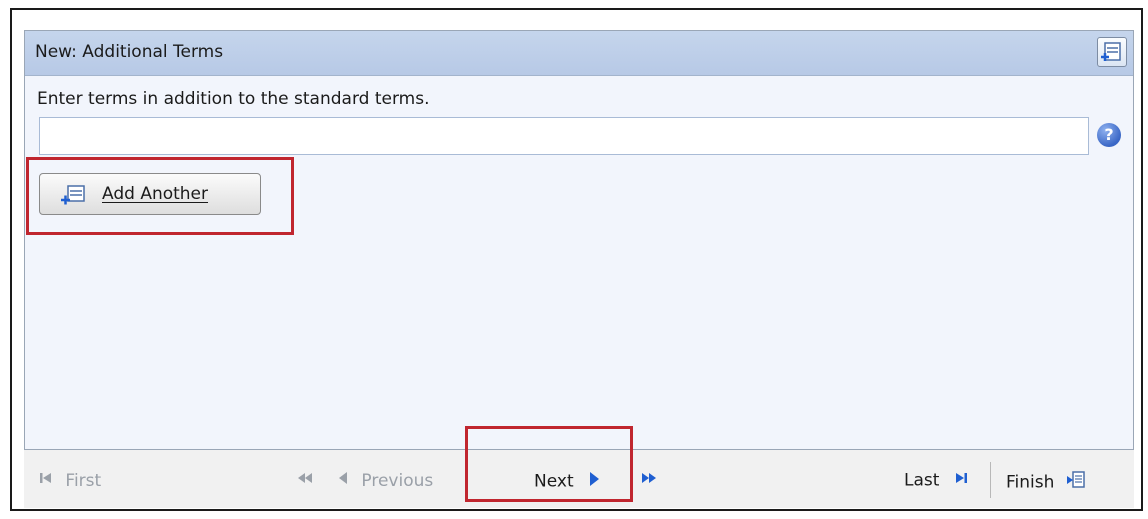 Image resolution: width=1148 pixels, height=519 pixels. I want to click on panel-header: New: Additional Terms, so click(579, 53).